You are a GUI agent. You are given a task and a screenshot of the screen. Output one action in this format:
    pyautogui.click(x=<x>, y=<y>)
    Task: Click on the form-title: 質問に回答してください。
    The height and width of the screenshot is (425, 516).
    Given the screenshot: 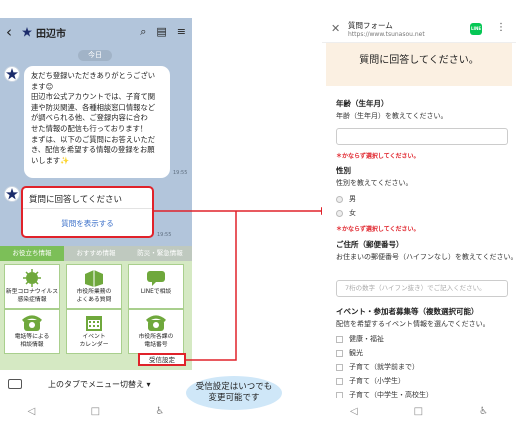 What is the action you would take?
    pyautogui.click(x=419, y=60)
    